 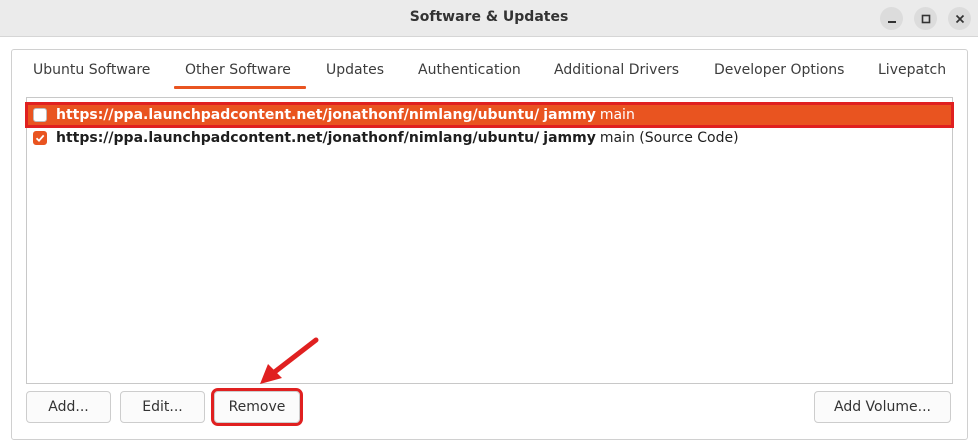 I want to click on maximize-button, so click(x=925, y=18).